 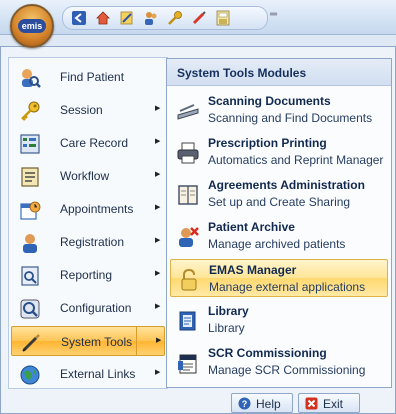 What do you see at coordinates (287, 370) in the screenshot?
I see `submenu-item-description: Manage SCR Commissioning` at bounding box center [287, 370].